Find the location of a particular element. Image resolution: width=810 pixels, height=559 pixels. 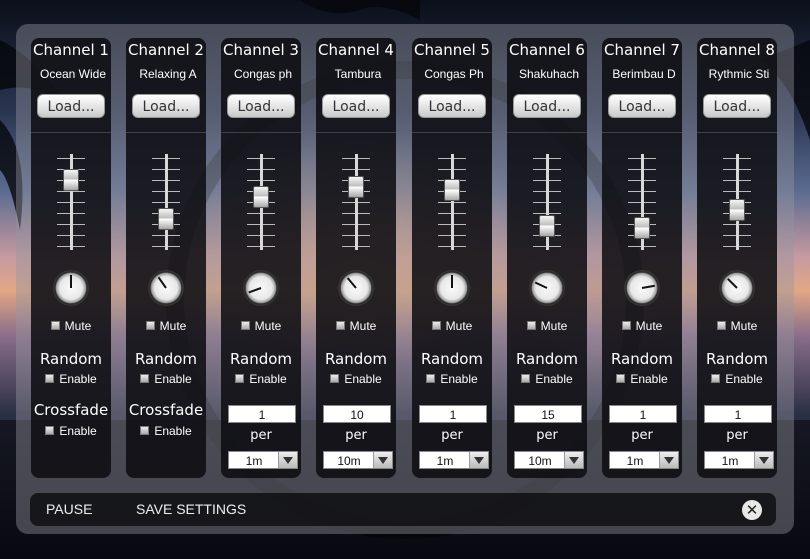

channel-file-name: Rythmic Sti is located at coordinates (739, 74).